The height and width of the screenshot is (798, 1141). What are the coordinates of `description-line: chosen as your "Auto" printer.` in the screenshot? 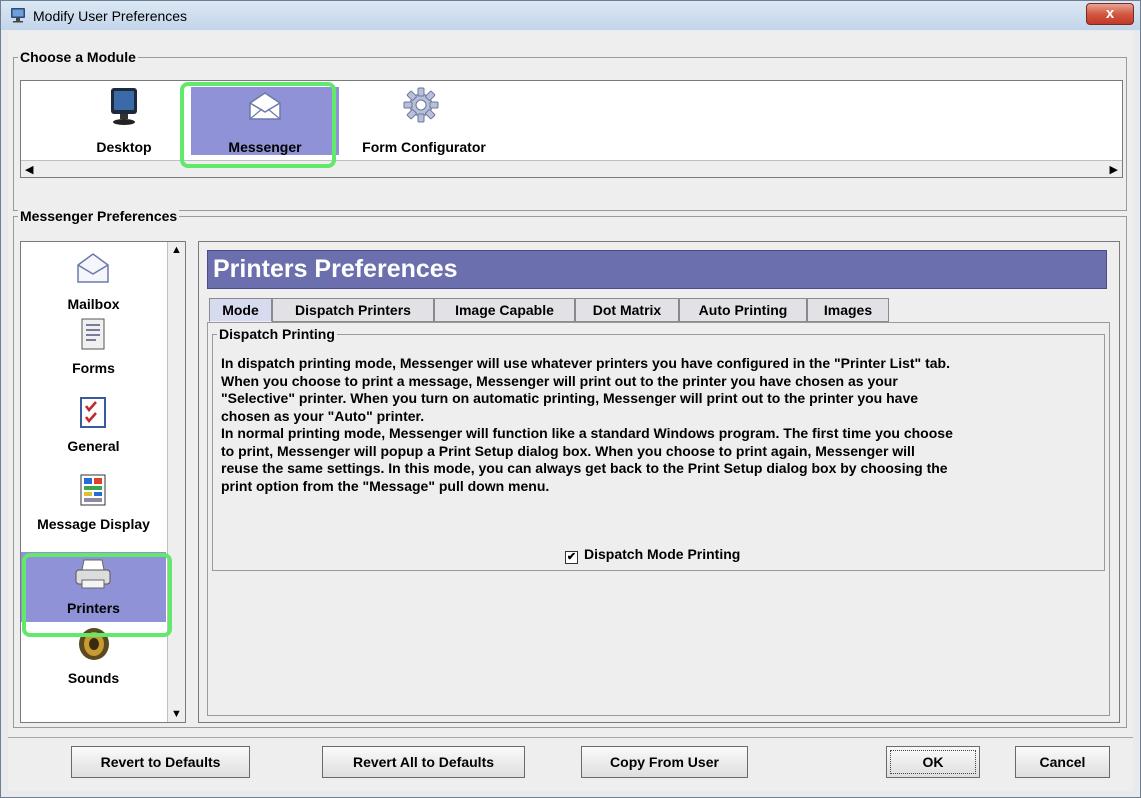 It's located at (323, 415).